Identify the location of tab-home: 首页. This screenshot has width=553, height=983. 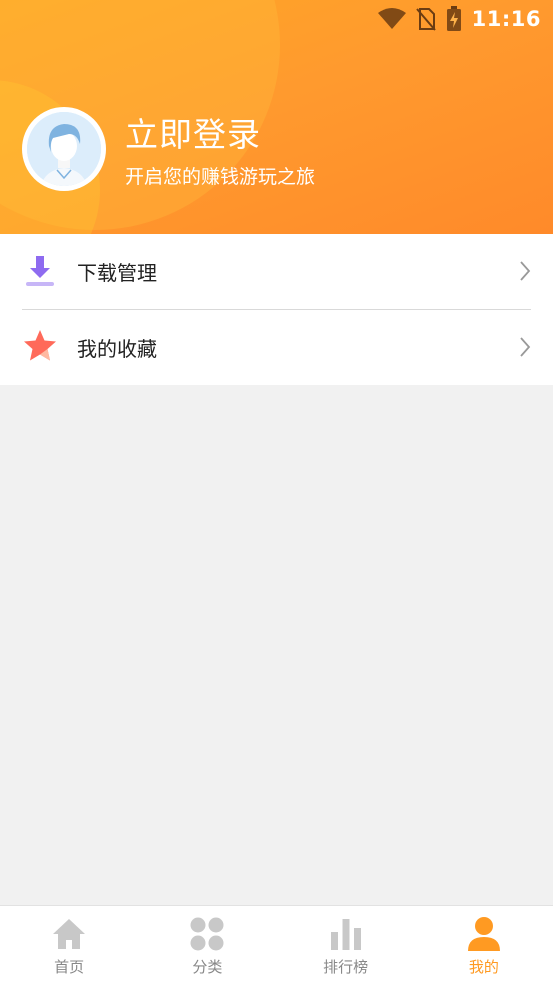
(69, 944).